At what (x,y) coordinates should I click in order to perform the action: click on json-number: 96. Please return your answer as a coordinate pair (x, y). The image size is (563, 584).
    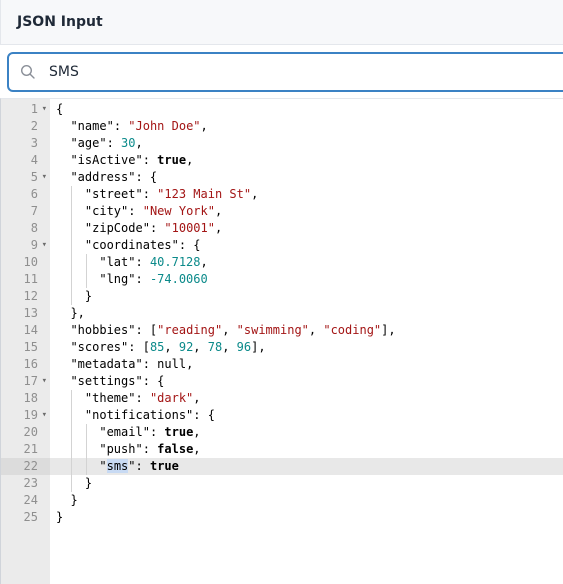
    Looking at the image, I should click on (244, 347).